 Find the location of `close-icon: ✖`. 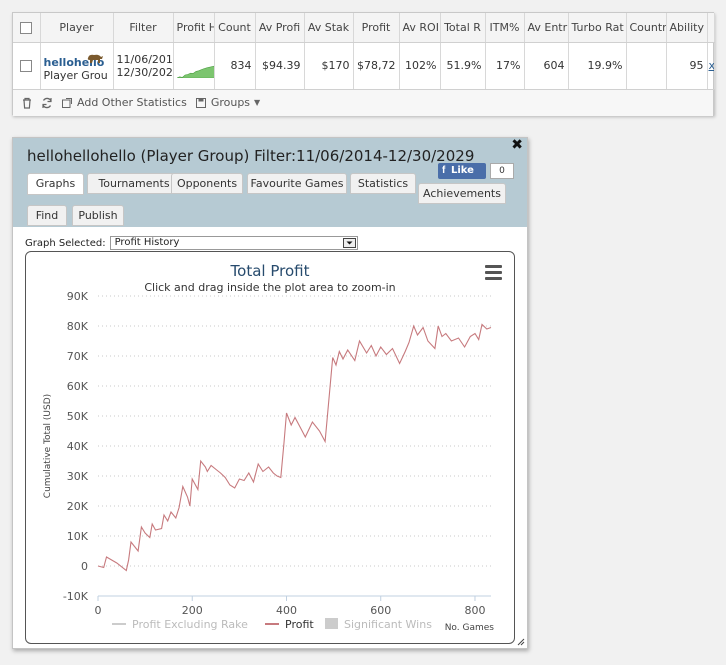

close-icon: ✖ is located at coordinates (517, 145).